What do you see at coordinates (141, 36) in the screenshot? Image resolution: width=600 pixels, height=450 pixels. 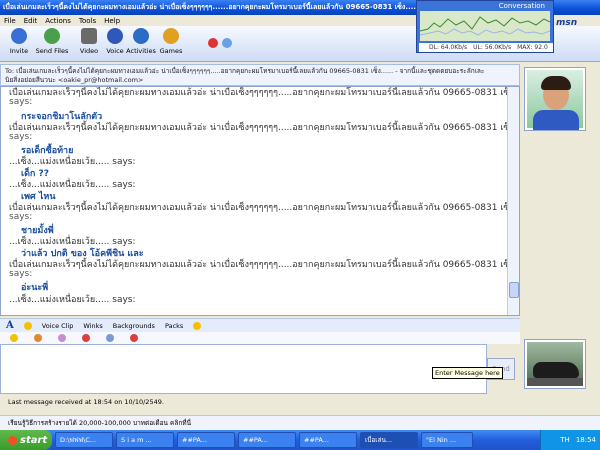 I see `activities-icon` at bounding box center [141, 36].